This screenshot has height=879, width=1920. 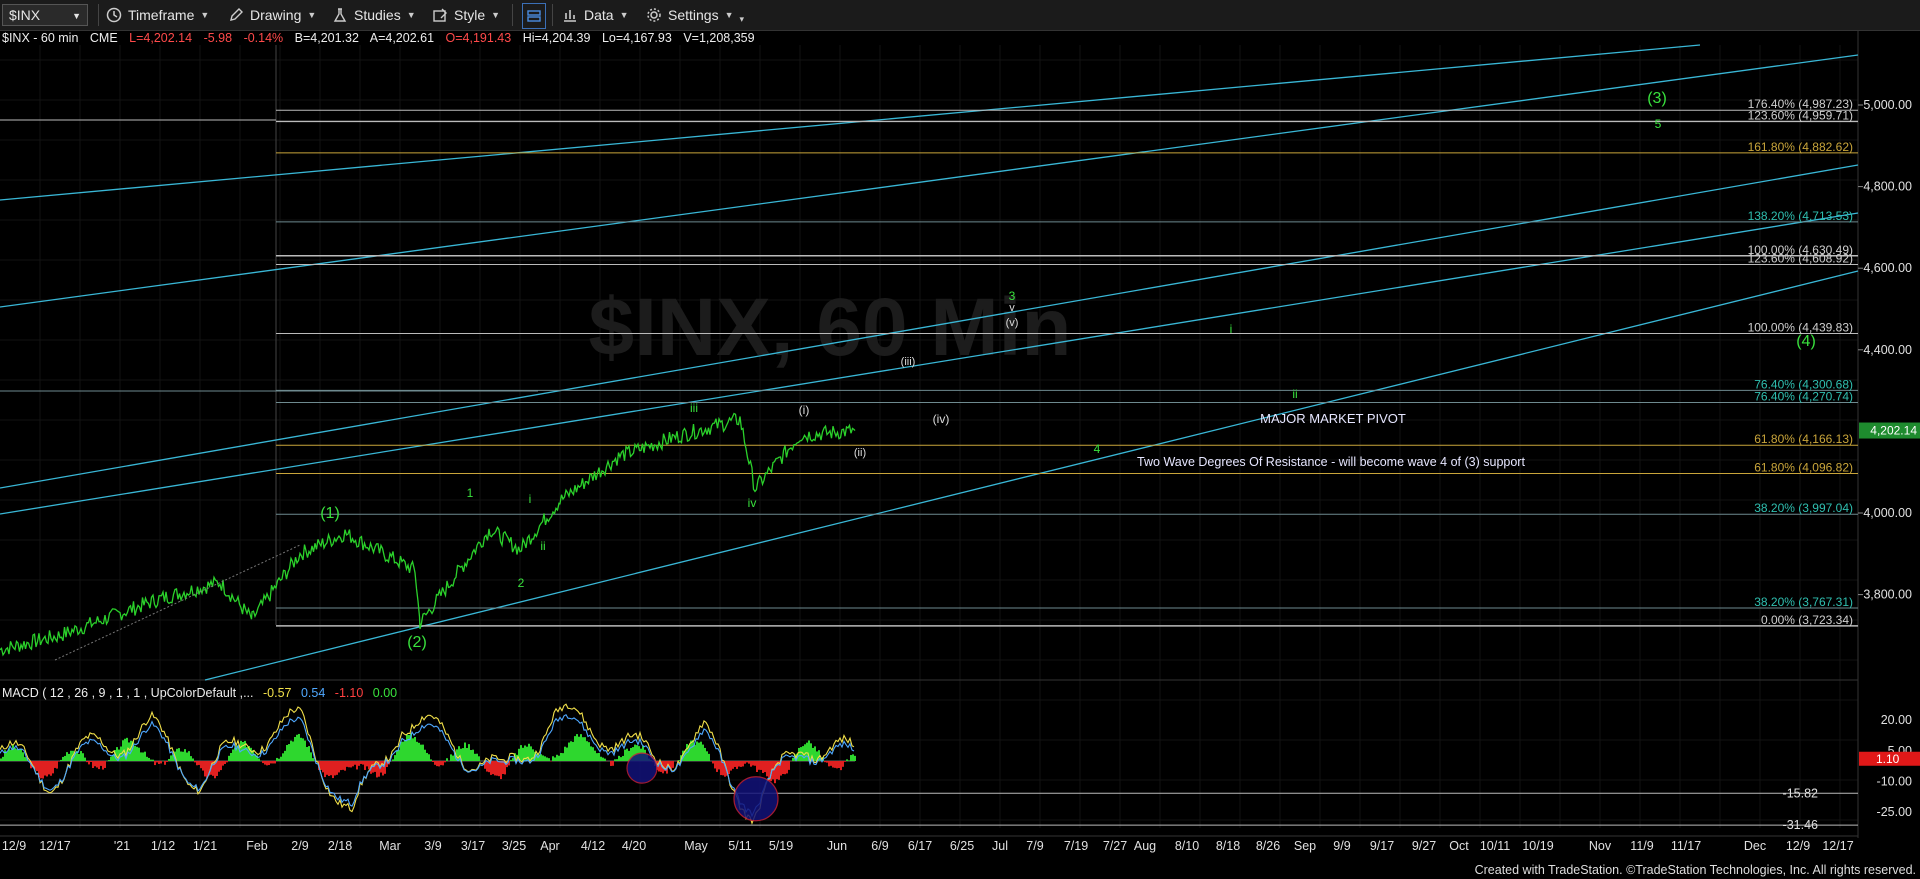 I want to click on style-button: Style ▼, so click(x=466, y=15).